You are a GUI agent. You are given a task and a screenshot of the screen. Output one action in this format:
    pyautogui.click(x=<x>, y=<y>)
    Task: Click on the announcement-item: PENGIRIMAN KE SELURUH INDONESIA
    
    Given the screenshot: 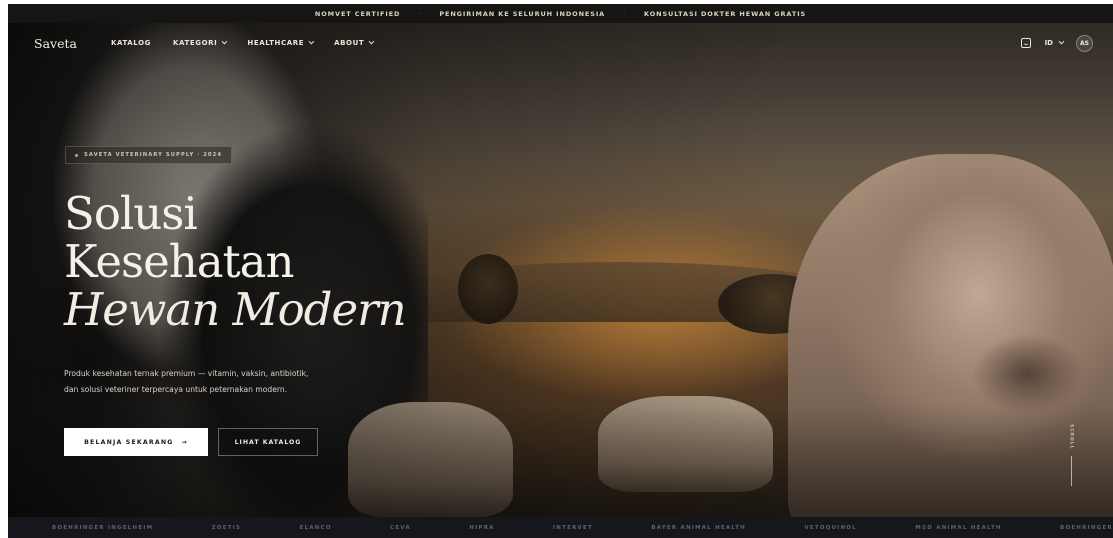 What is the action you would take?
    pyautogui.click(x=522, y=13)
    